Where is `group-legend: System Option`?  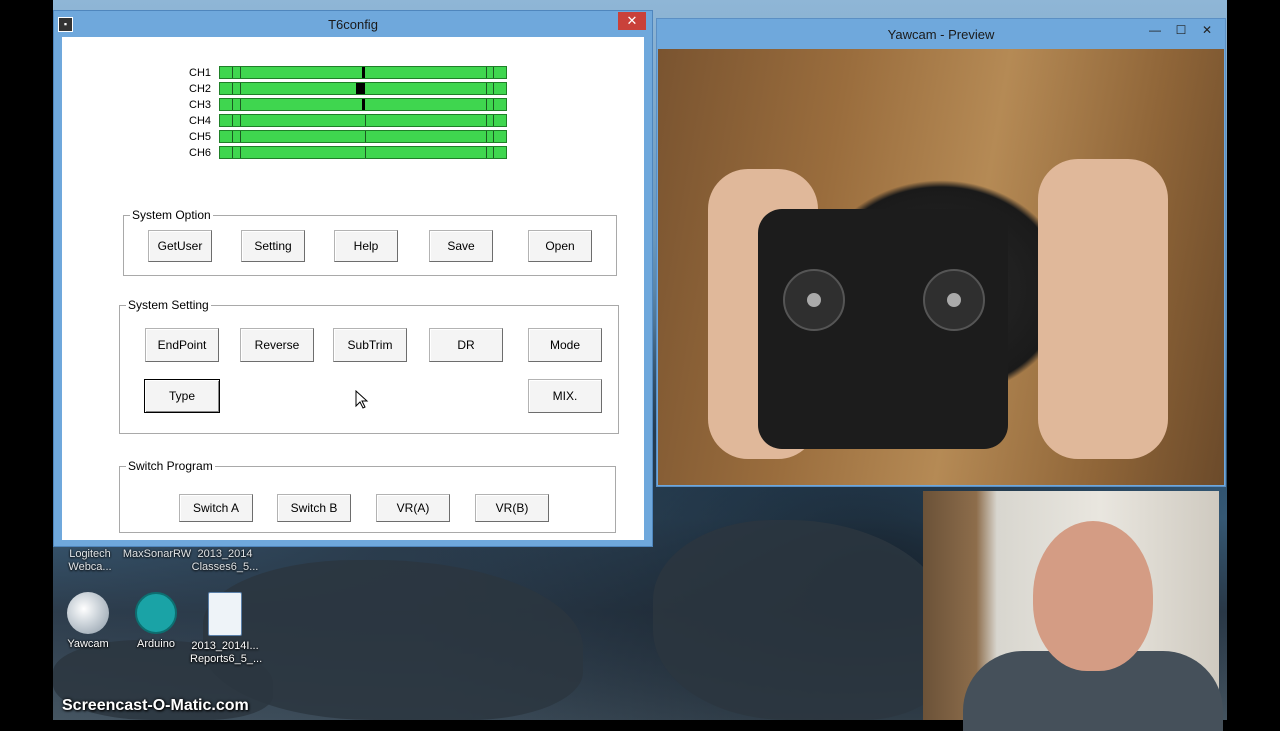 group-legend: System Option is located at coordinates (171, 215).